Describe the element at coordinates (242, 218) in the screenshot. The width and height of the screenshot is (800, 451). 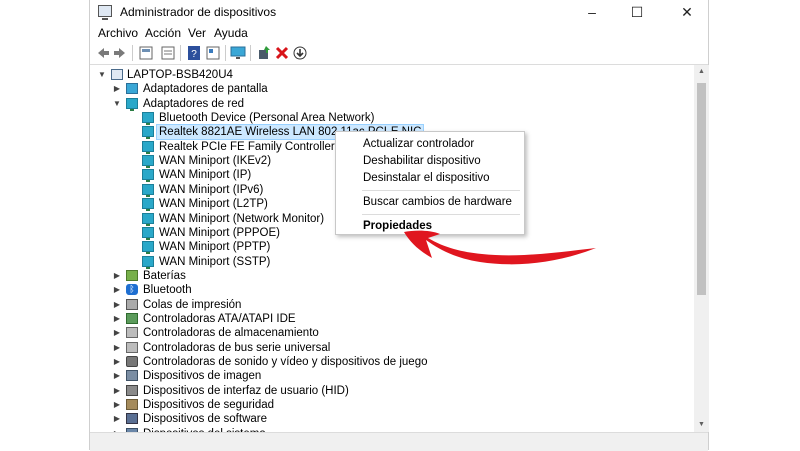
I see `tree-item-label: WAN Miniport (Network Monitor)` at that location.